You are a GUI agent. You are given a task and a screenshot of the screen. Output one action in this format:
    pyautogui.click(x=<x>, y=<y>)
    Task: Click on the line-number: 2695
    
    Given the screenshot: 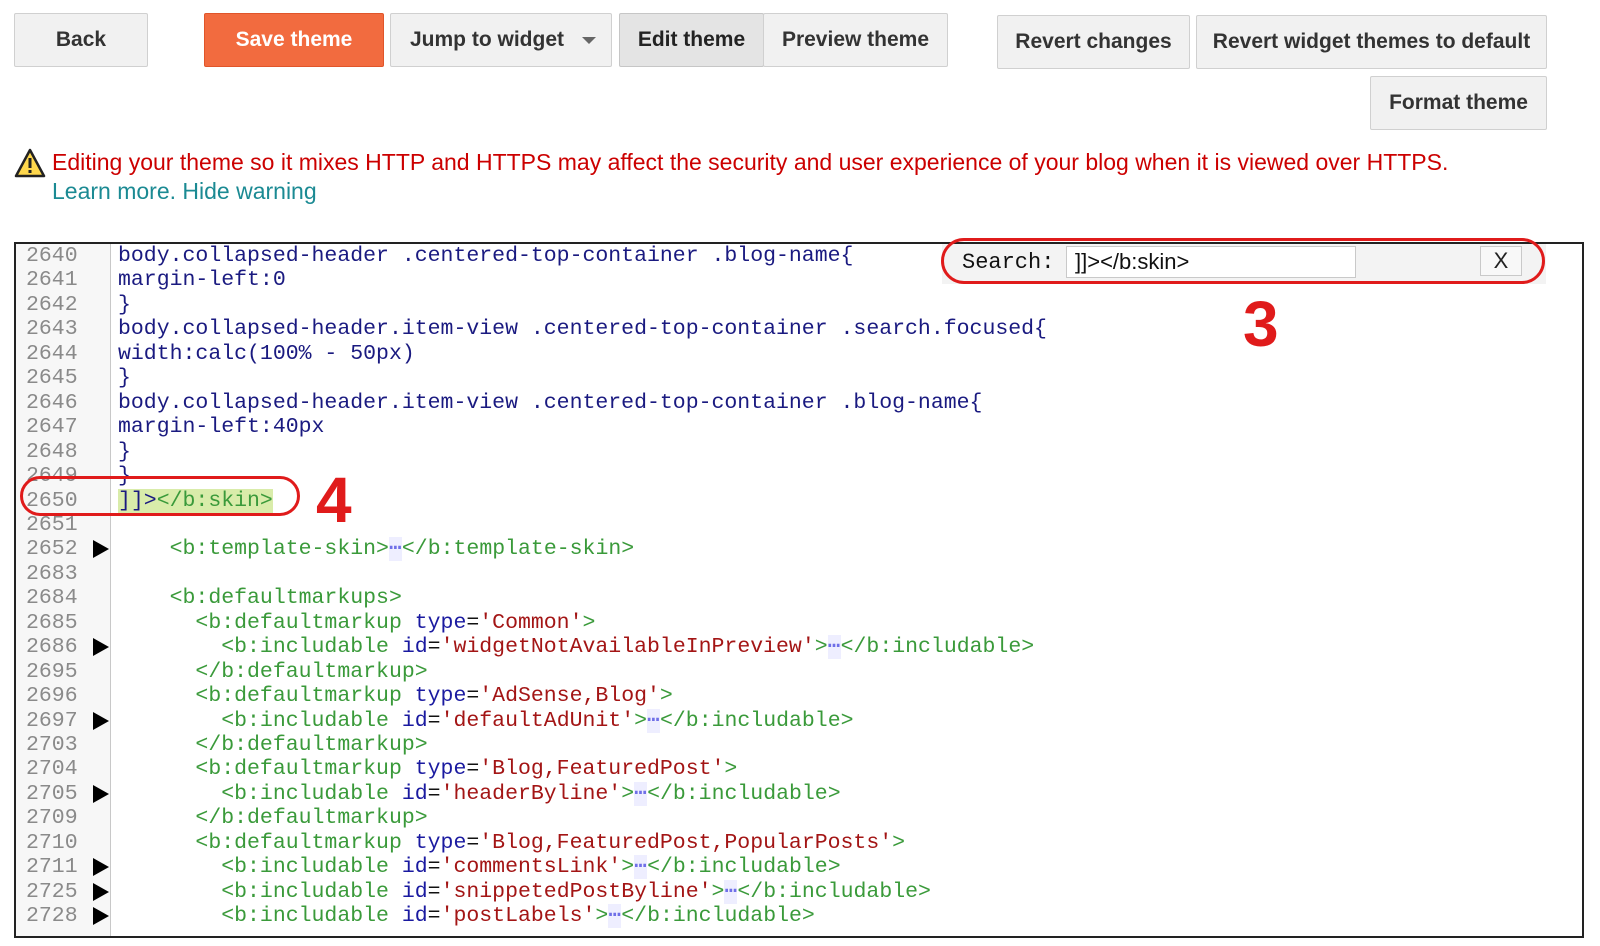 What is the action you would take?
    pyautogui.click(x=52, y=671)
    